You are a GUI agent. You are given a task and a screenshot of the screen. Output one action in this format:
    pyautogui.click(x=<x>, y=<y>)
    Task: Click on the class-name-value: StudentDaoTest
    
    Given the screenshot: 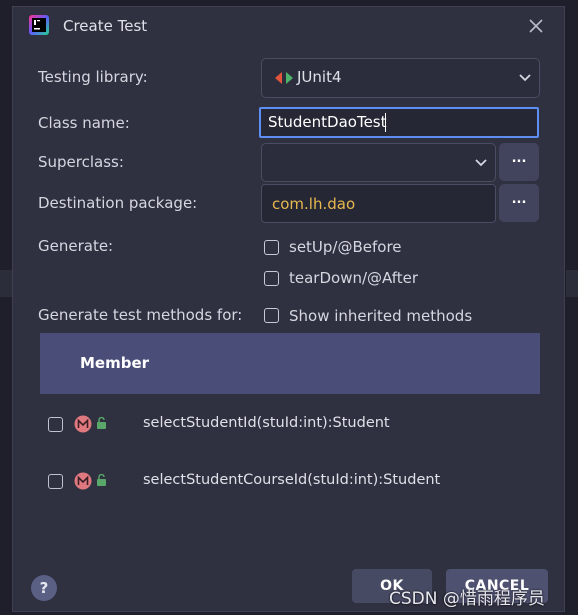 What is the action you would take?
    pyautogui.click(x=327, y=122)
    